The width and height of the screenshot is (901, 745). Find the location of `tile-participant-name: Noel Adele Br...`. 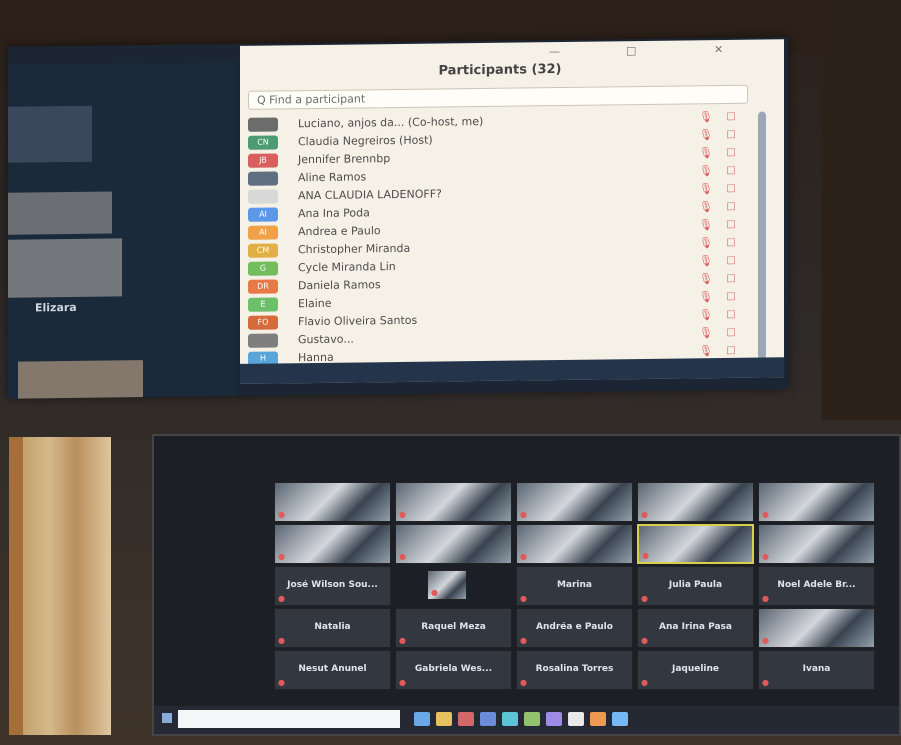

tile-participant-name: Noel Adele Br... is located at coordinates (816, 585).